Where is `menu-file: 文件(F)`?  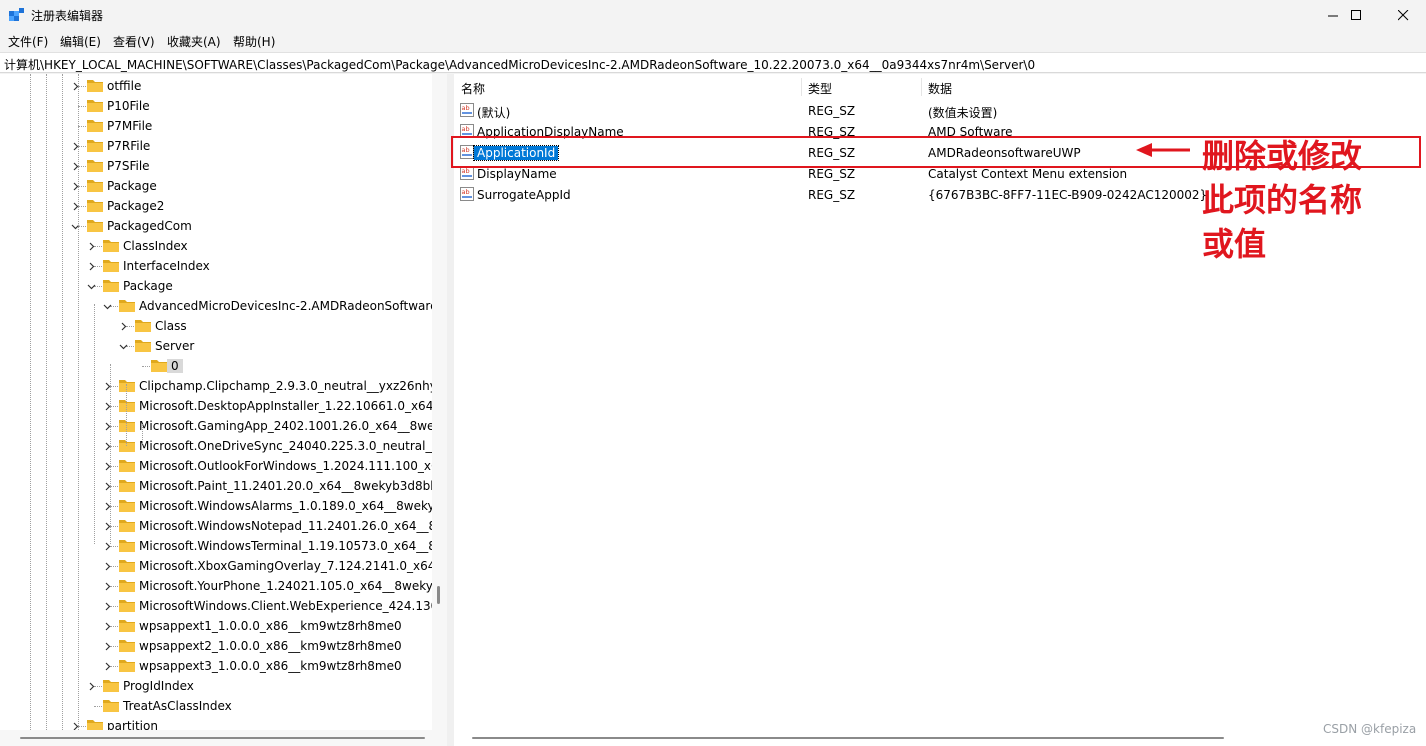
menu-file: 文件(F) is located at coordinates (28, 41).